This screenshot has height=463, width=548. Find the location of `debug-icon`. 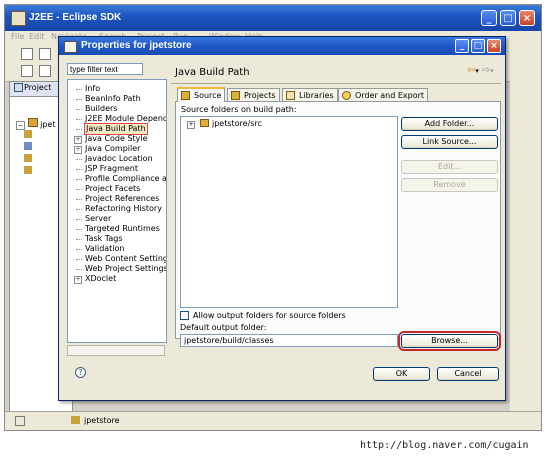

debug-icon is located at coordinates (27, 71).